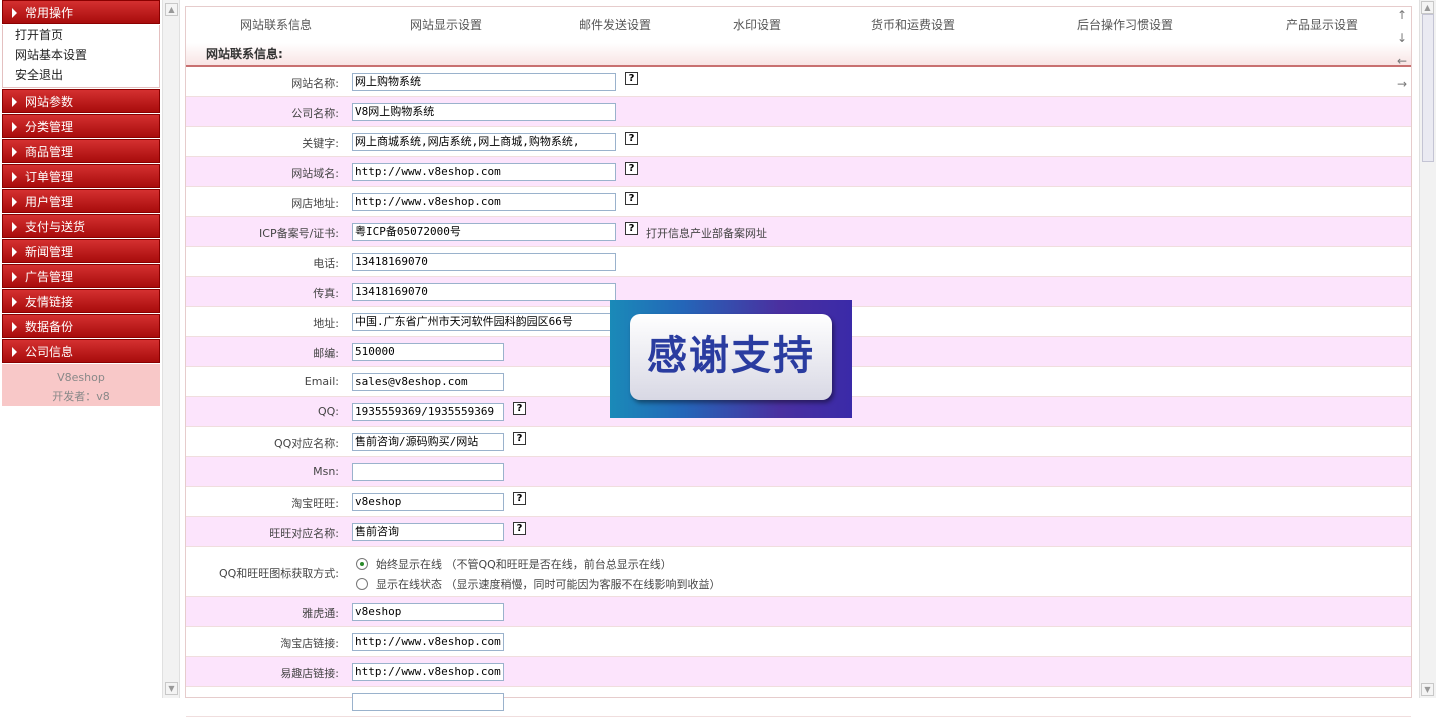 The image size is (1436, 717). What do you see at coordinates (81, 126) in the screenshot?
I see `menu-categories: 分类管理` at bounding box center [81, 126].